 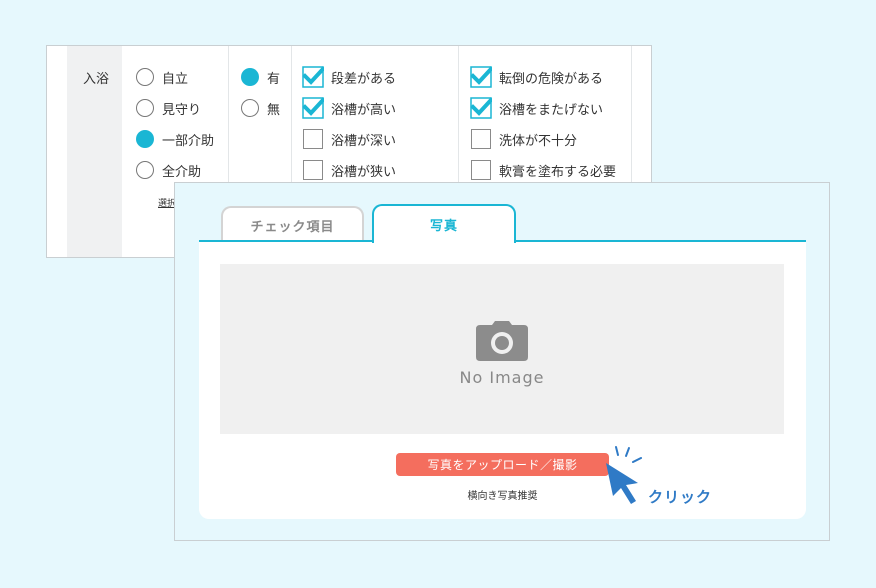 I want to click on radio-label: 無, so click(x=274, y=110).